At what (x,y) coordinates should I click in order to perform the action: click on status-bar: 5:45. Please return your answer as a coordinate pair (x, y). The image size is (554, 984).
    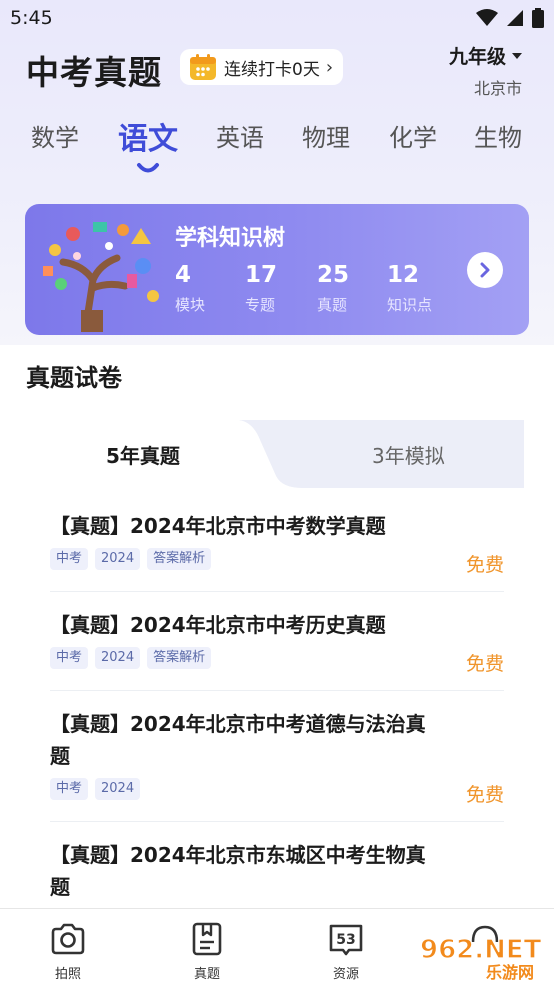
    Looking at the image, I should click on (277, 18).